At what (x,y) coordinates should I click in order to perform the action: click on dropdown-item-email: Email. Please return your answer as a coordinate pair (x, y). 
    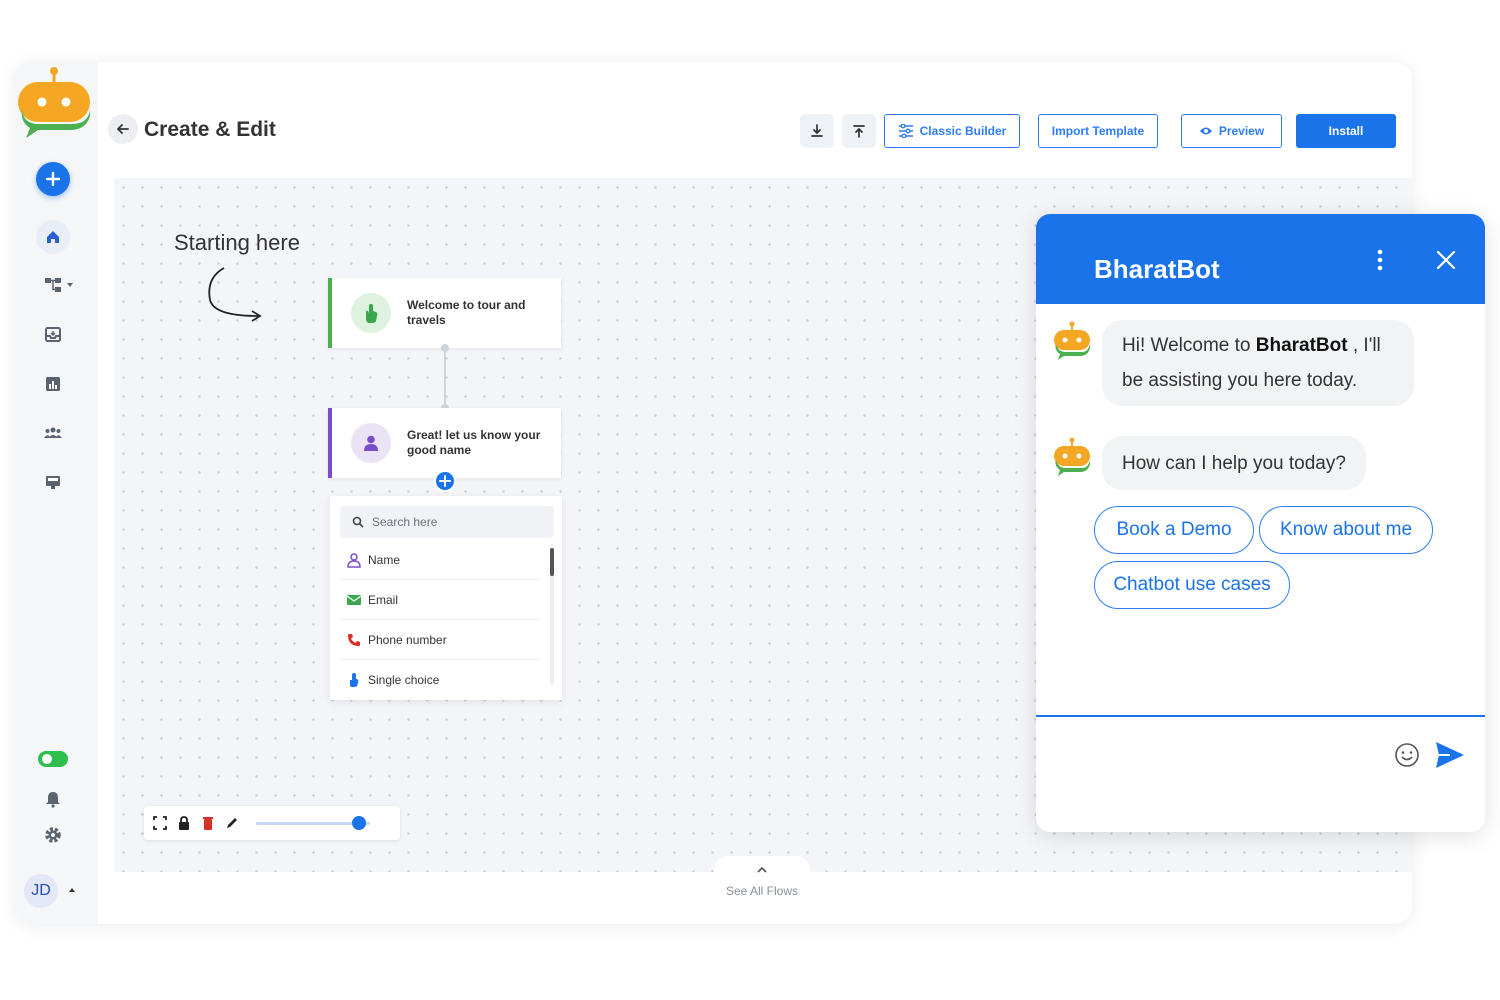
    Looking at the image, I should click on (440, 600).